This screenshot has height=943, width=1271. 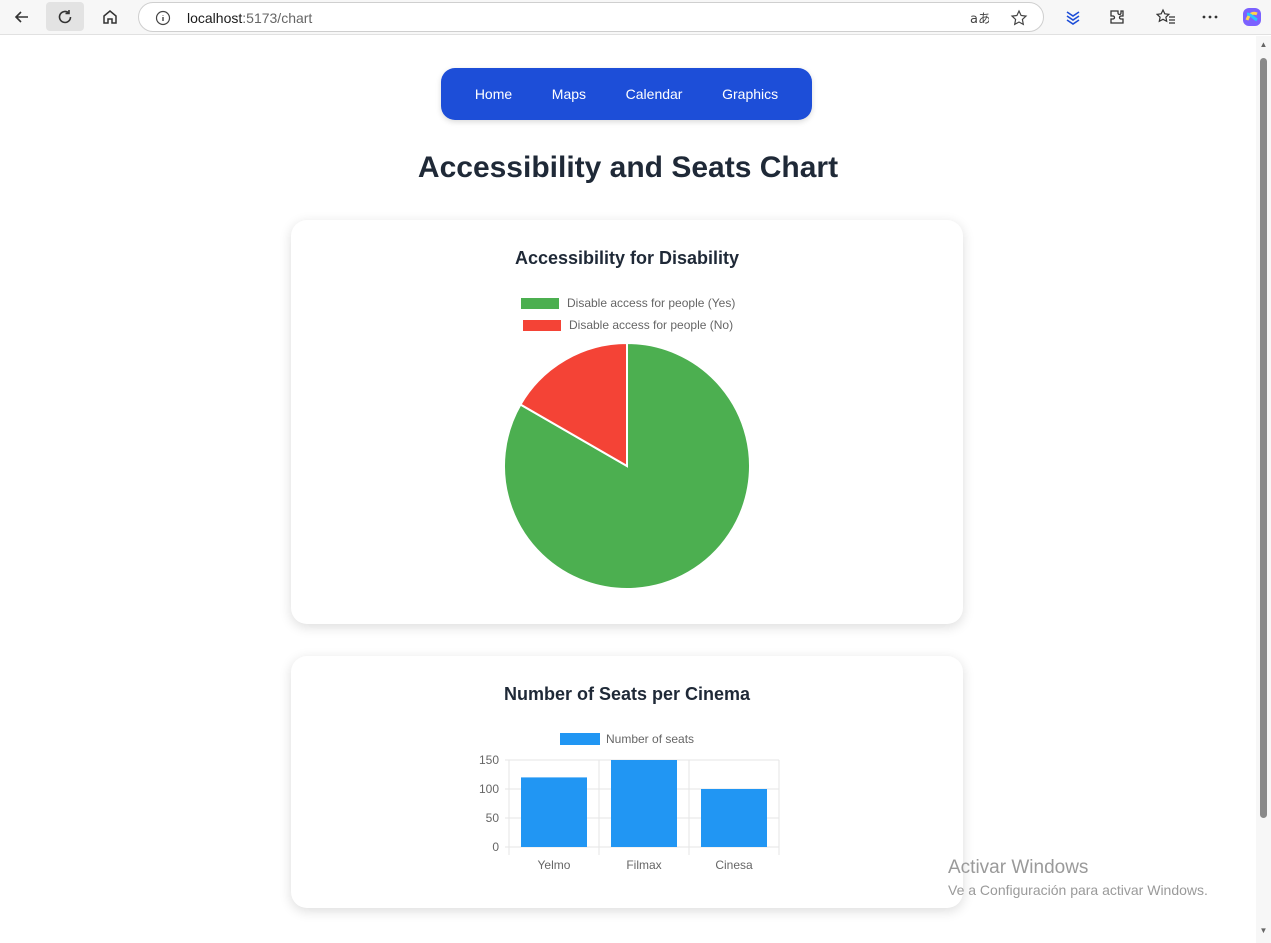 What do you see at coordinates (1263, 930) in the screenshot?
I see `scroll-down-arrow-icon: ▼` at bounding box center [1263, 930].